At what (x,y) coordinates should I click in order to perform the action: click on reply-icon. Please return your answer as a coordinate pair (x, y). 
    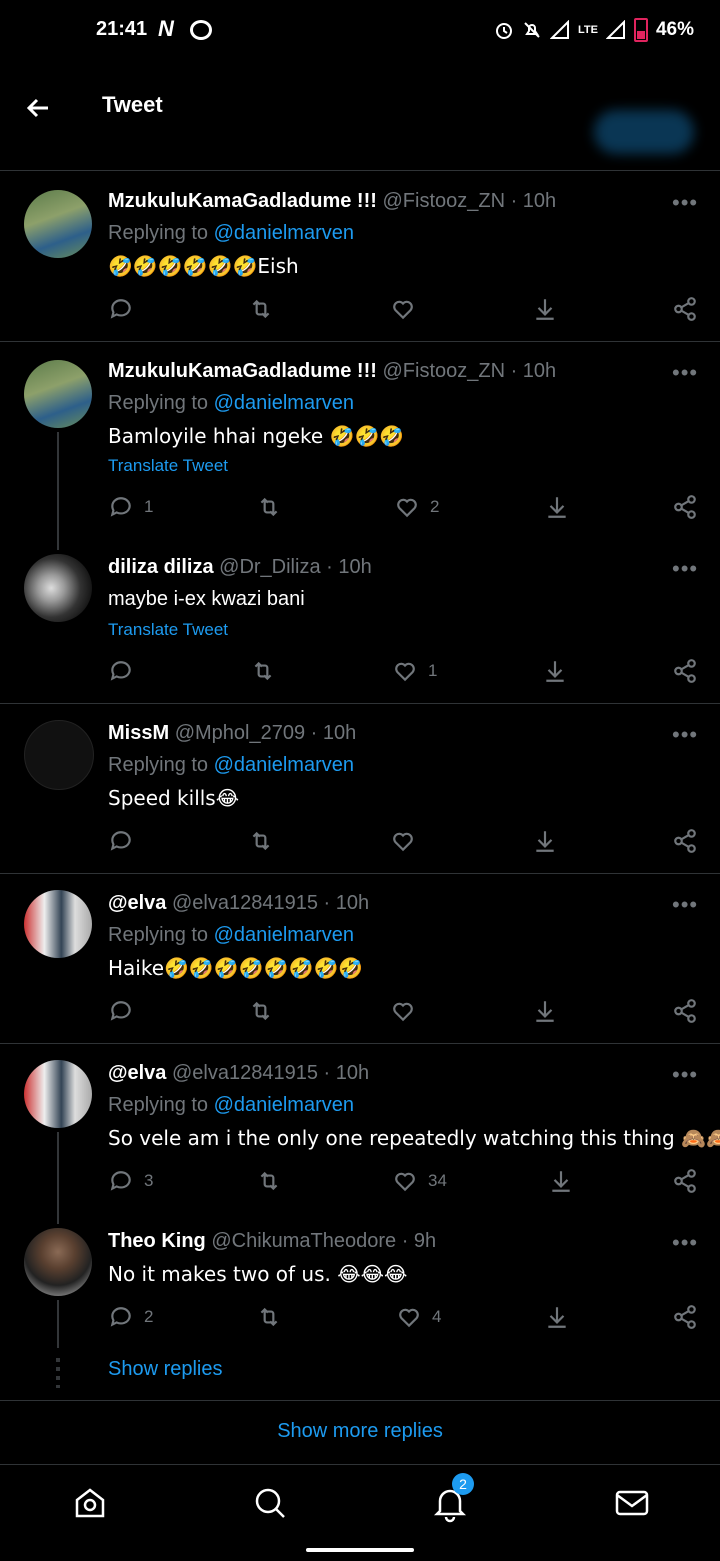
    Looking at the image, I should click on (120, 507).